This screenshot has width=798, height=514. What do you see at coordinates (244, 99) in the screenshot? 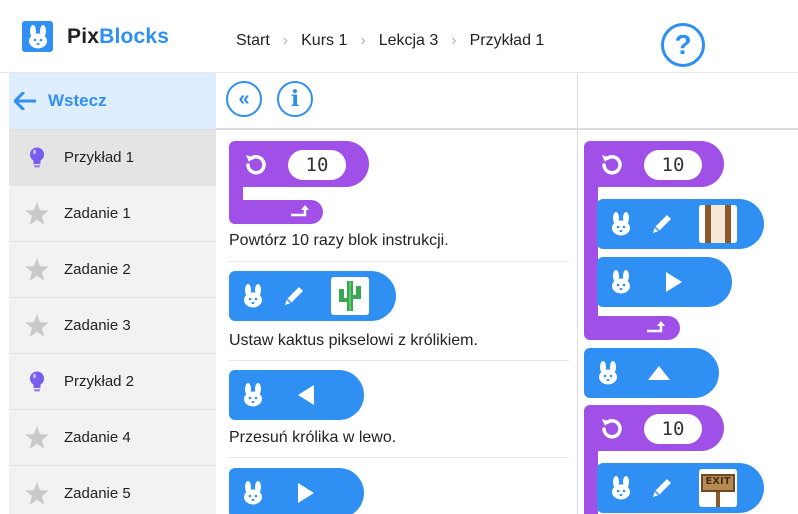
I see `collapse-sidebar-button: «` at bounding box center [244, 99].